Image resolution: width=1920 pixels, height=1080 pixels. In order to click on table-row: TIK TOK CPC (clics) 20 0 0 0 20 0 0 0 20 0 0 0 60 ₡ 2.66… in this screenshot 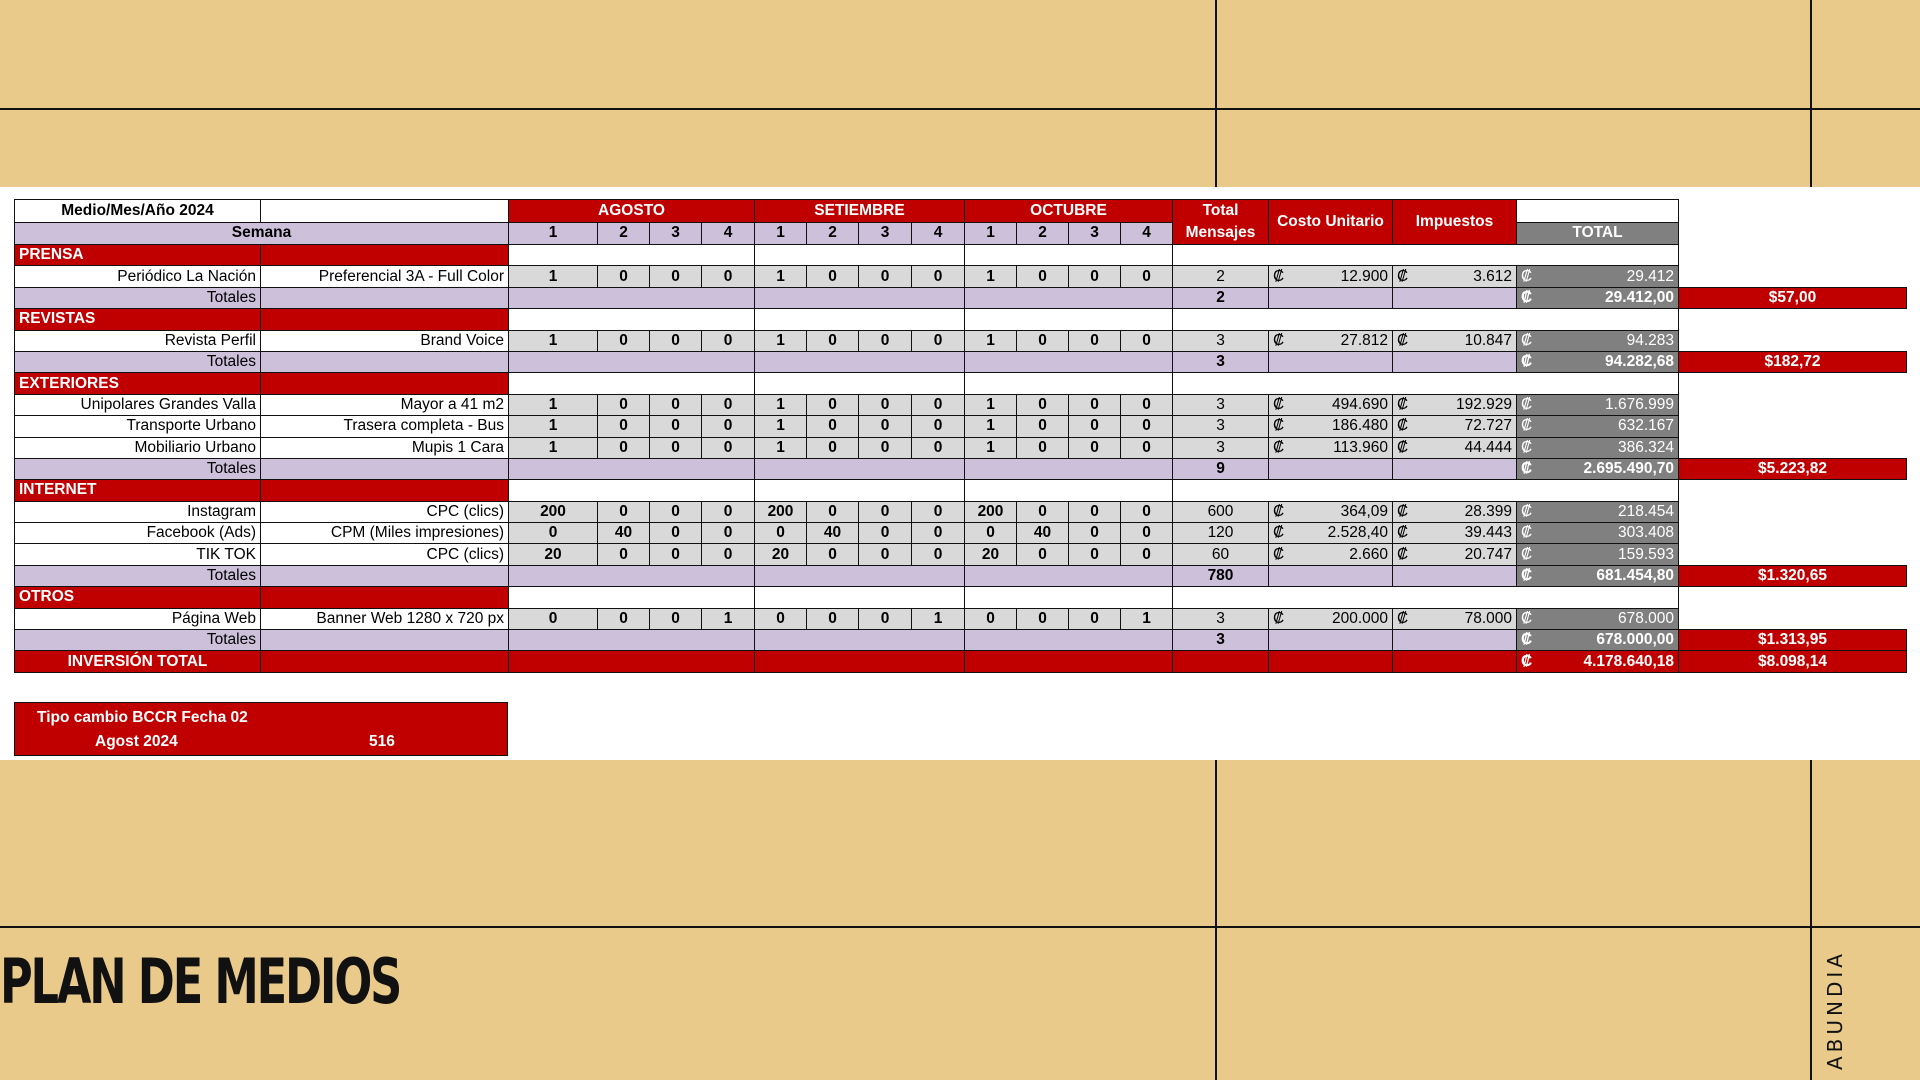, I will do `click(960, 554)`.